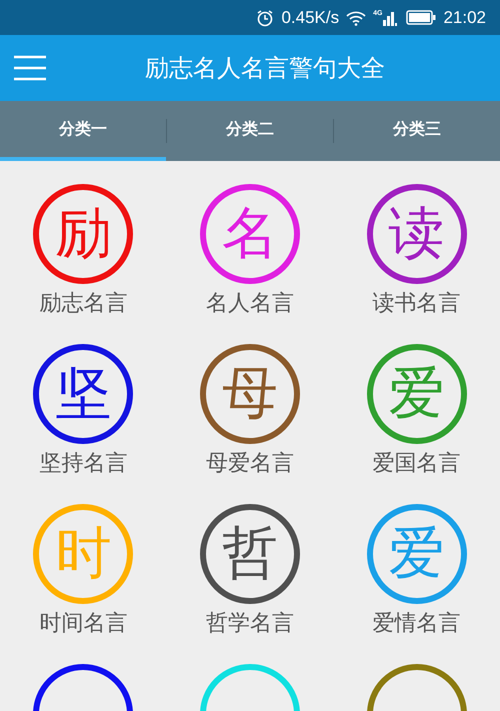 The width and height of the screenshot is (500, 711). What do you see at coordinates (83, 394) in the screenshot?
I see `category-icon: 坚` at bounding box center [83, 394].